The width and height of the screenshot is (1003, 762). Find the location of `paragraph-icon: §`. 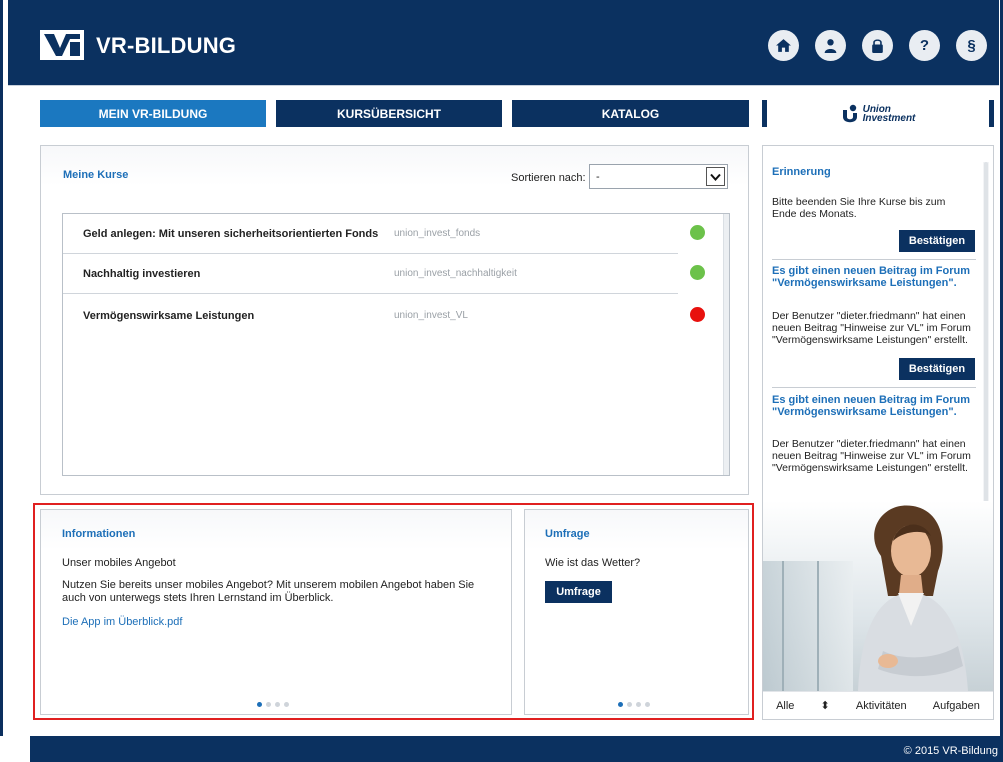

paragraph-icon: § is located at coordinates (971, 45).